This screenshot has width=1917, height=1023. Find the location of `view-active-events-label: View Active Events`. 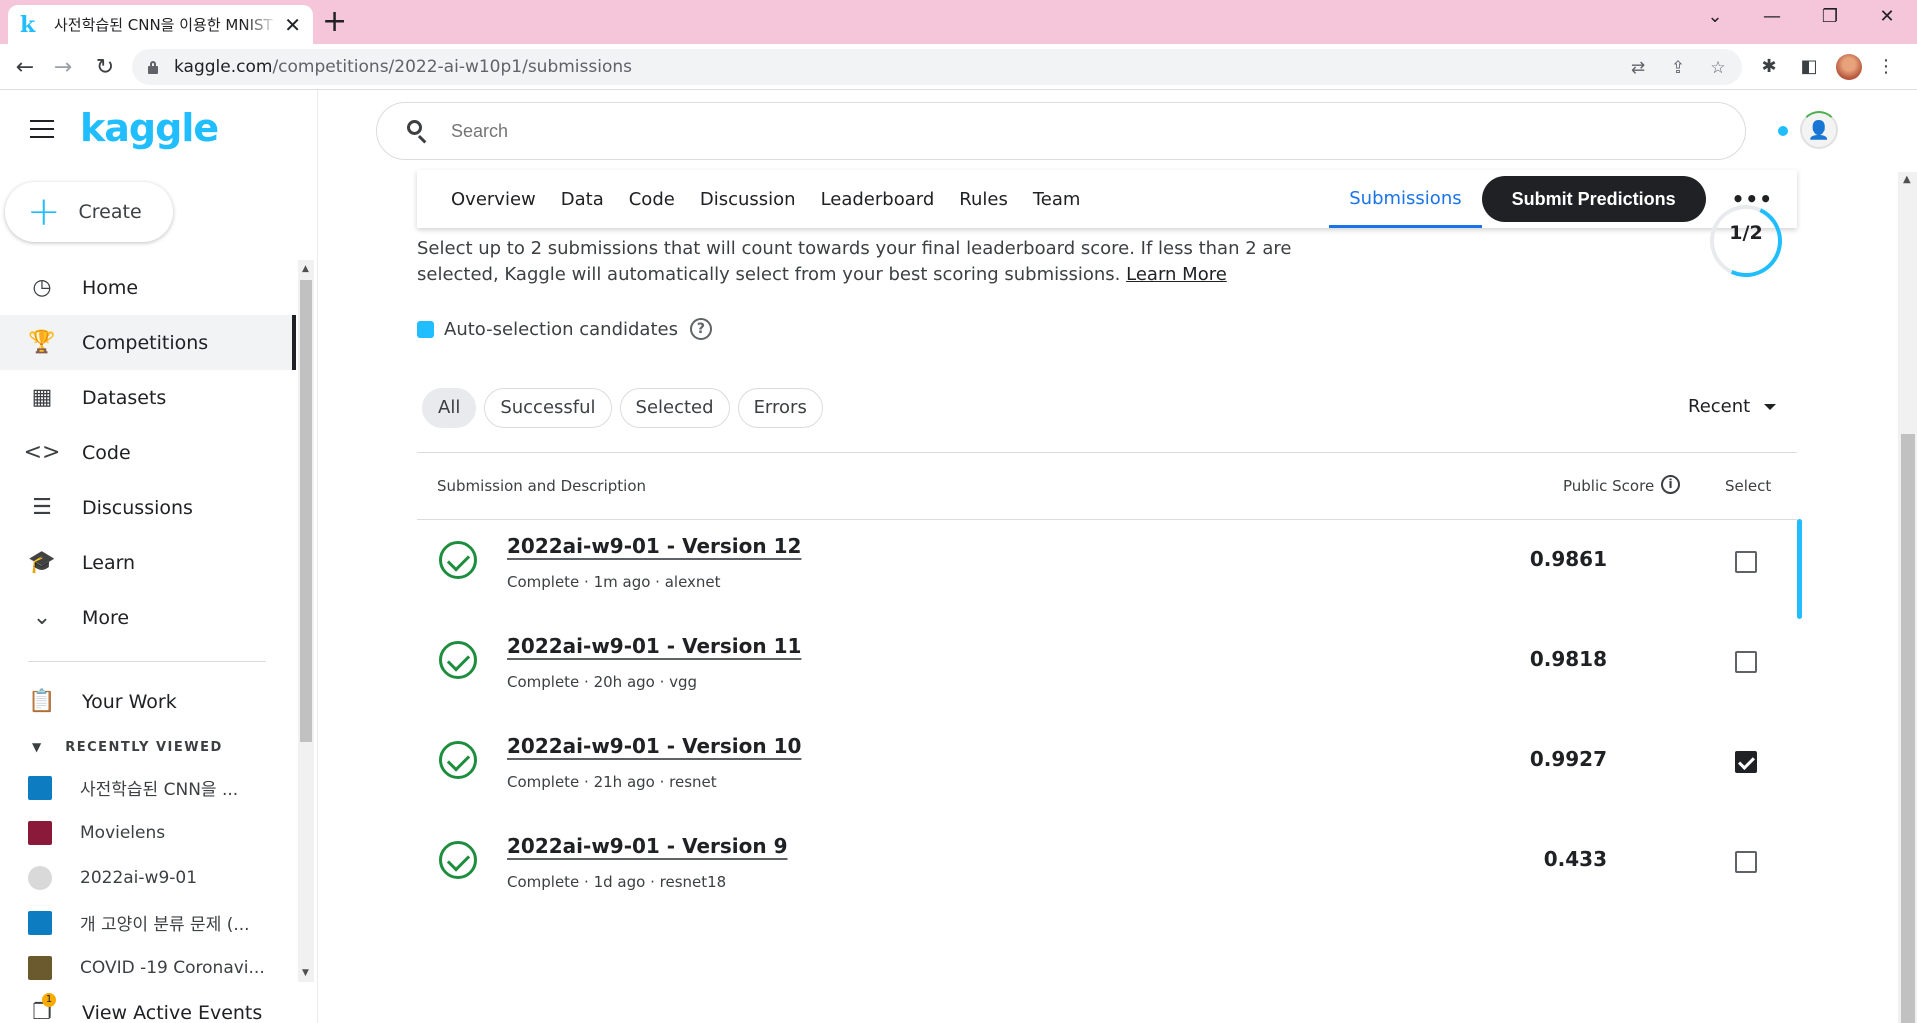

view-active-events-label: View Active Events is located at coordinates (172, 1012).